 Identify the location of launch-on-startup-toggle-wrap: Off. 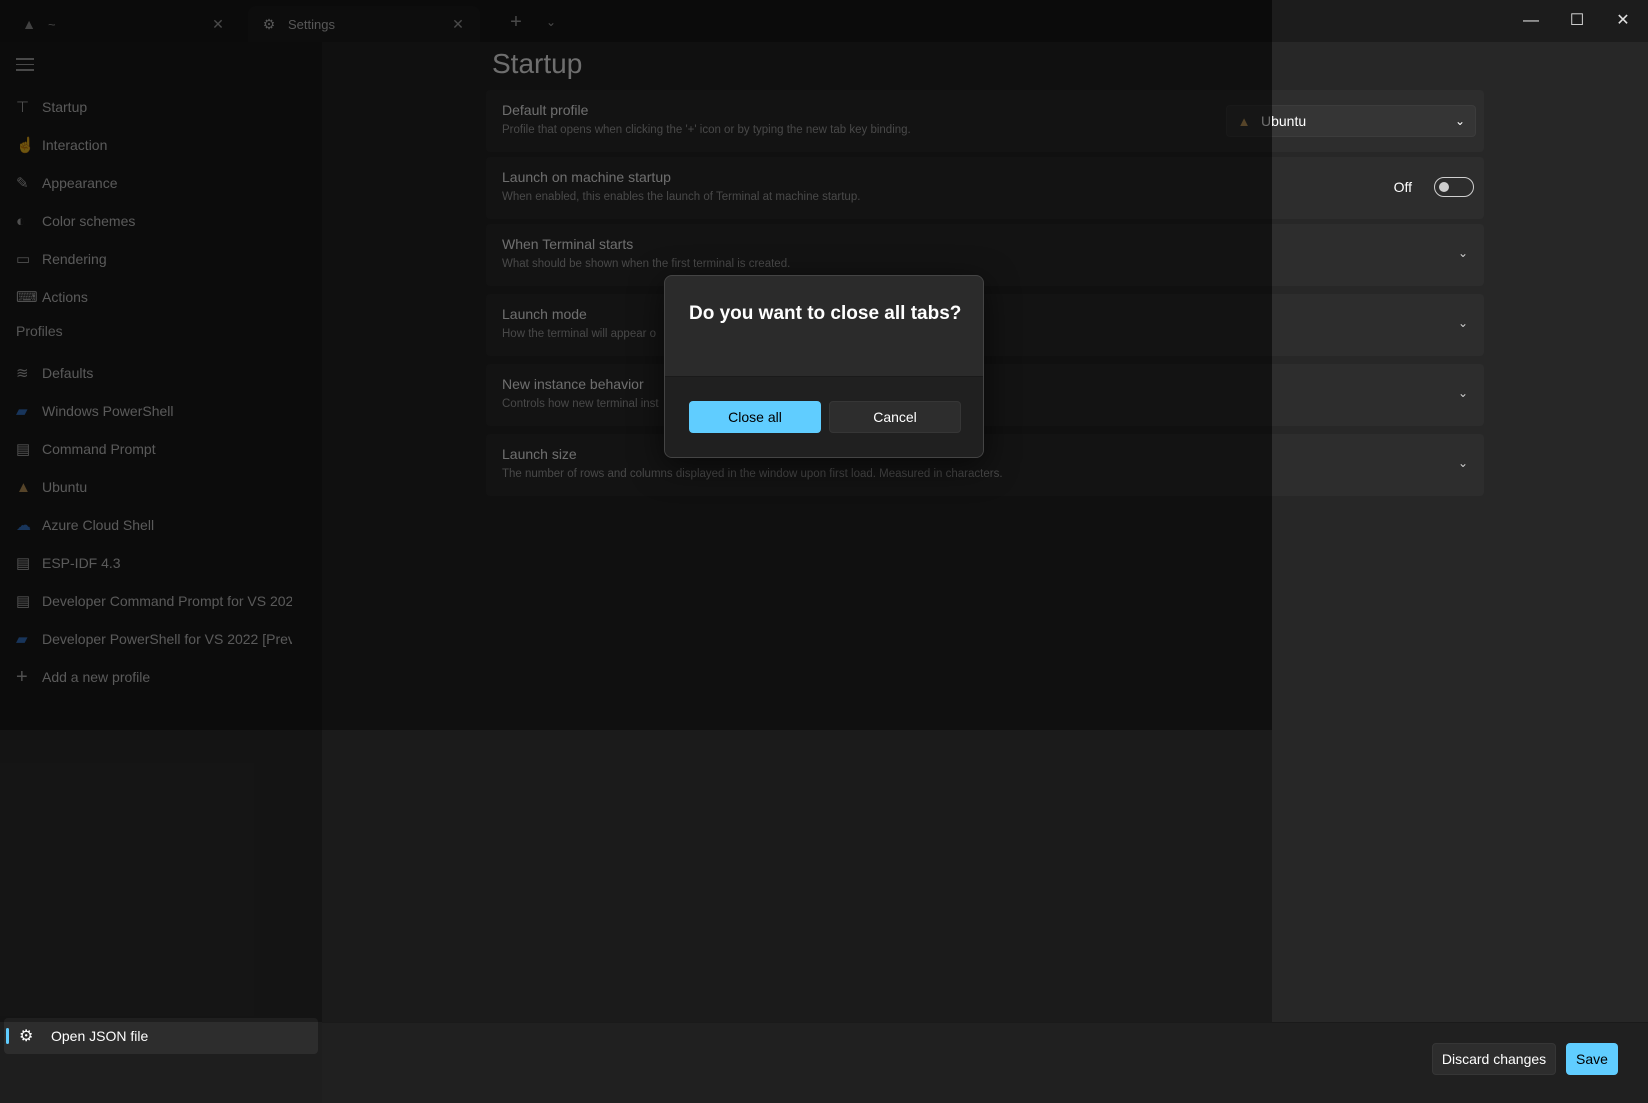
(1434, 187).